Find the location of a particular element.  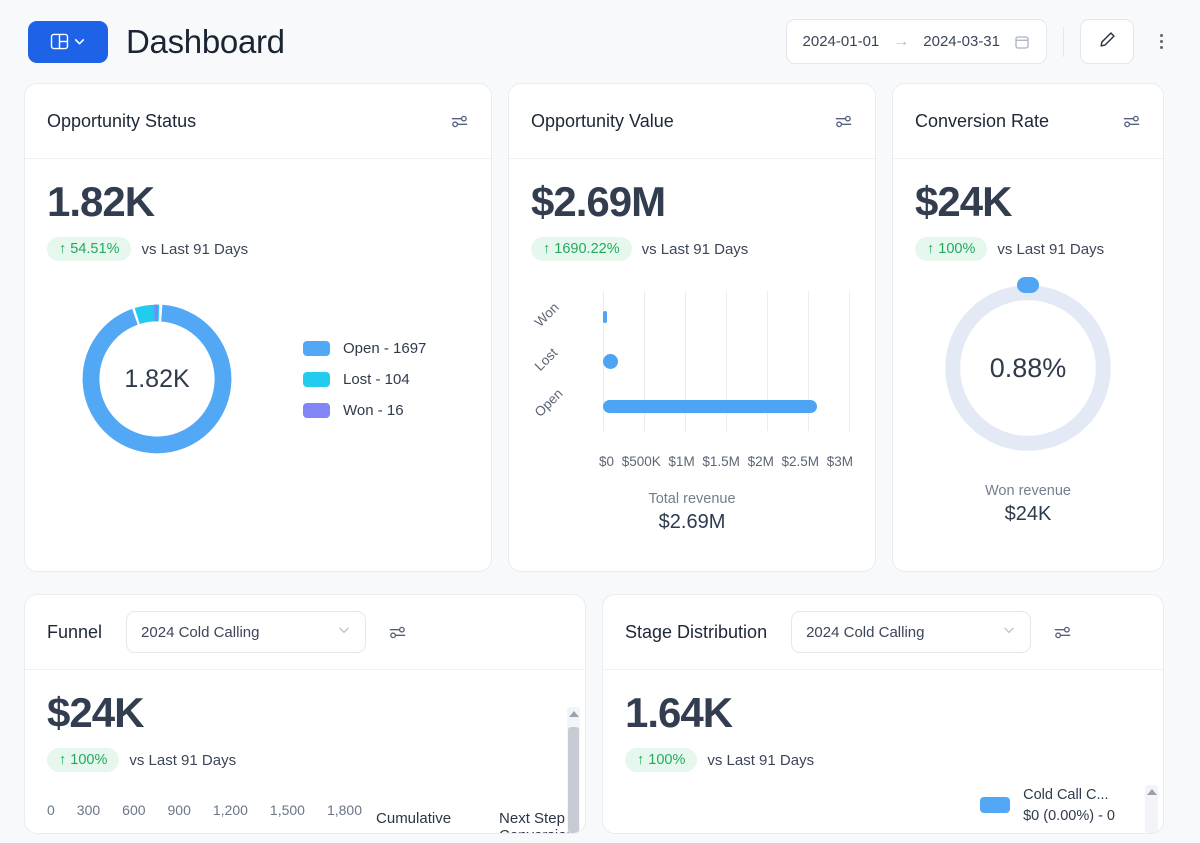

stage-distribution-scrollbar is located at coordinates (1151, 809).